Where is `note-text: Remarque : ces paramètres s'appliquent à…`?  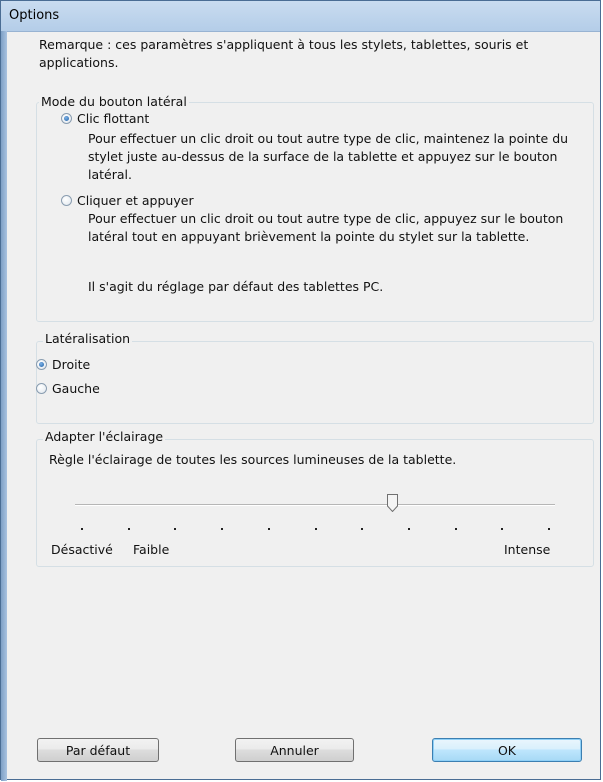 note-text: Remarque : ces paramètres s'appliquent à… is located at coordinates (284, 53).